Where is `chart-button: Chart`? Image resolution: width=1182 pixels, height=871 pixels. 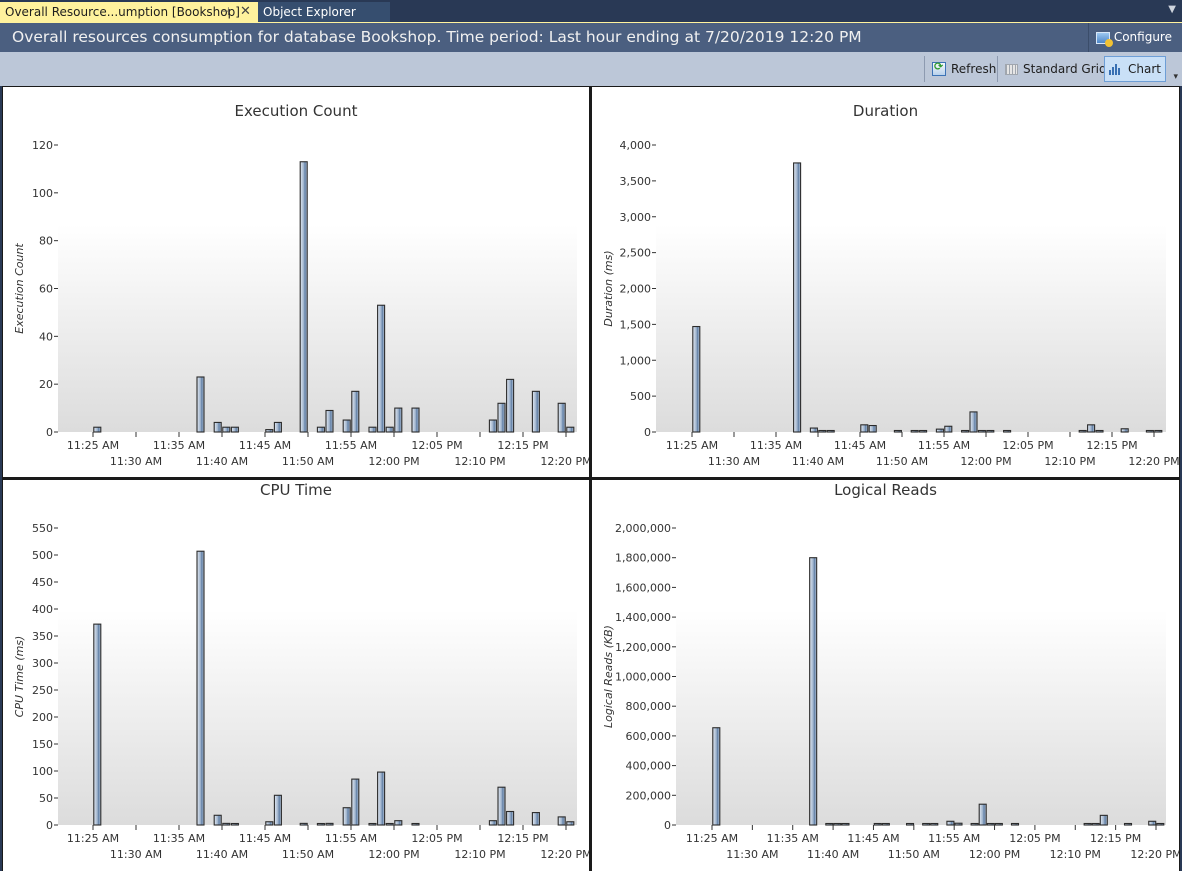 chart-button: Chart is located at coordinates (1135, 69).